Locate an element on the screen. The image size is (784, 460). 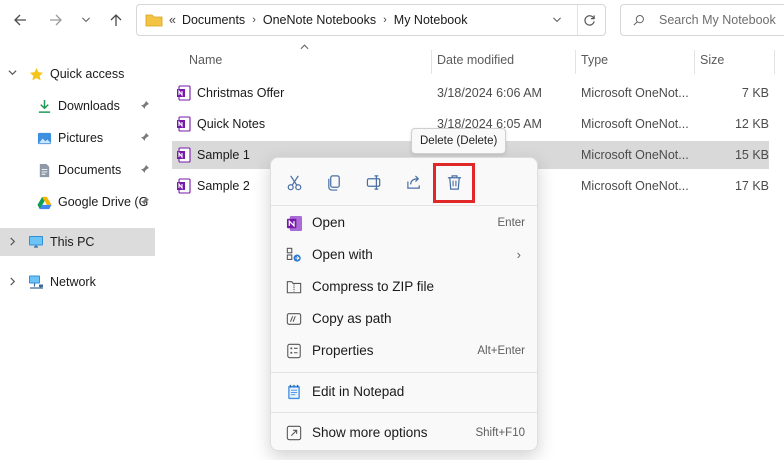
copy-path-icon is located at coordinates (294, 319).